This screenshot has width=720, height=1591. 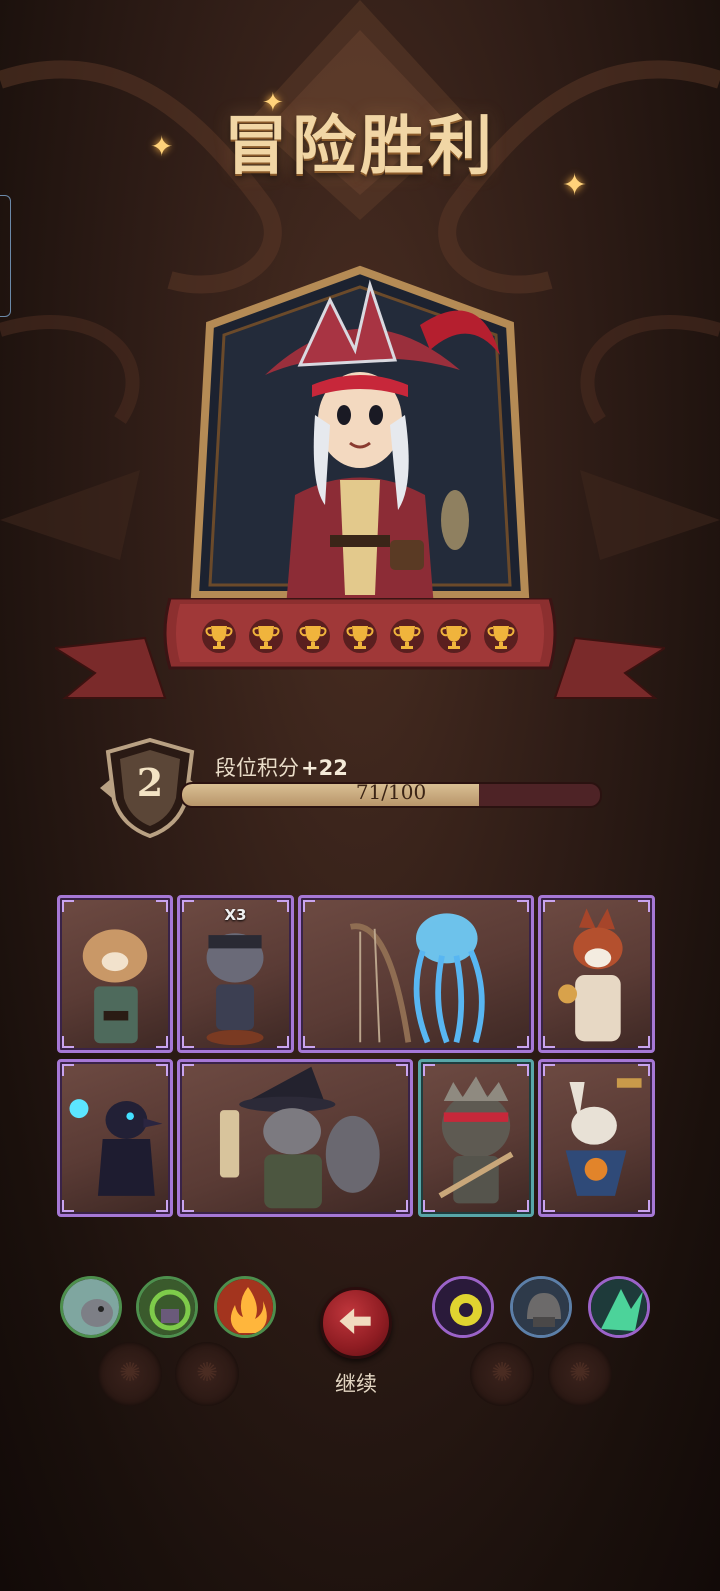 I want to click on spiky-brawler-icon, so click(x=476, y=1140).